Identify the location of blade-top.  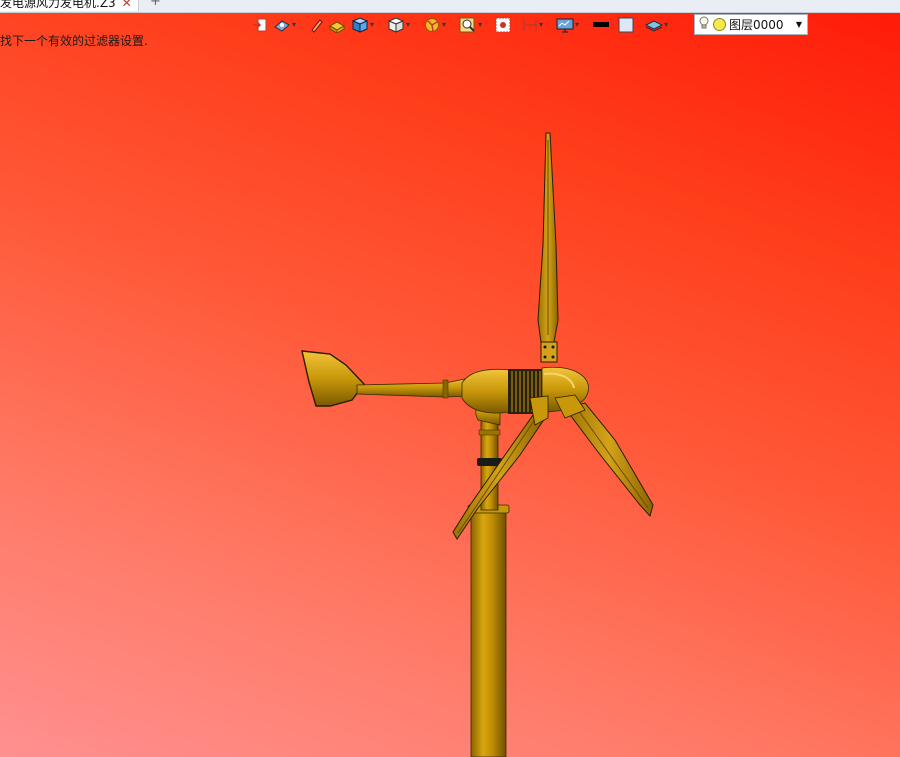
(548, 247).